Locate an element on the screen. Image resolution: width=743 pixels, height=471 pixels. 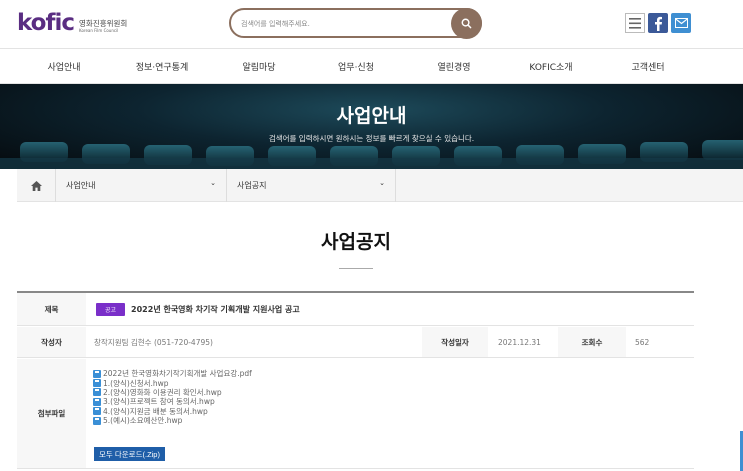
subject-row: 제목 공고 2022년 한국영화 차기작 기획개발 지원사업 공고 is located at coordinates (355, 309).